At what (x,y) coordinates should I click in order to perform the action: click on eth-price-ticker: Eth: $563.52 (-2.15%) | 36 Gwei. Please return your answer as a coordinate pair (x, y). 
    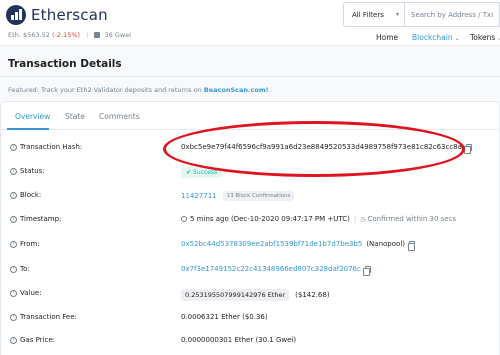
    Looking at the image, I should click on (69, 35).